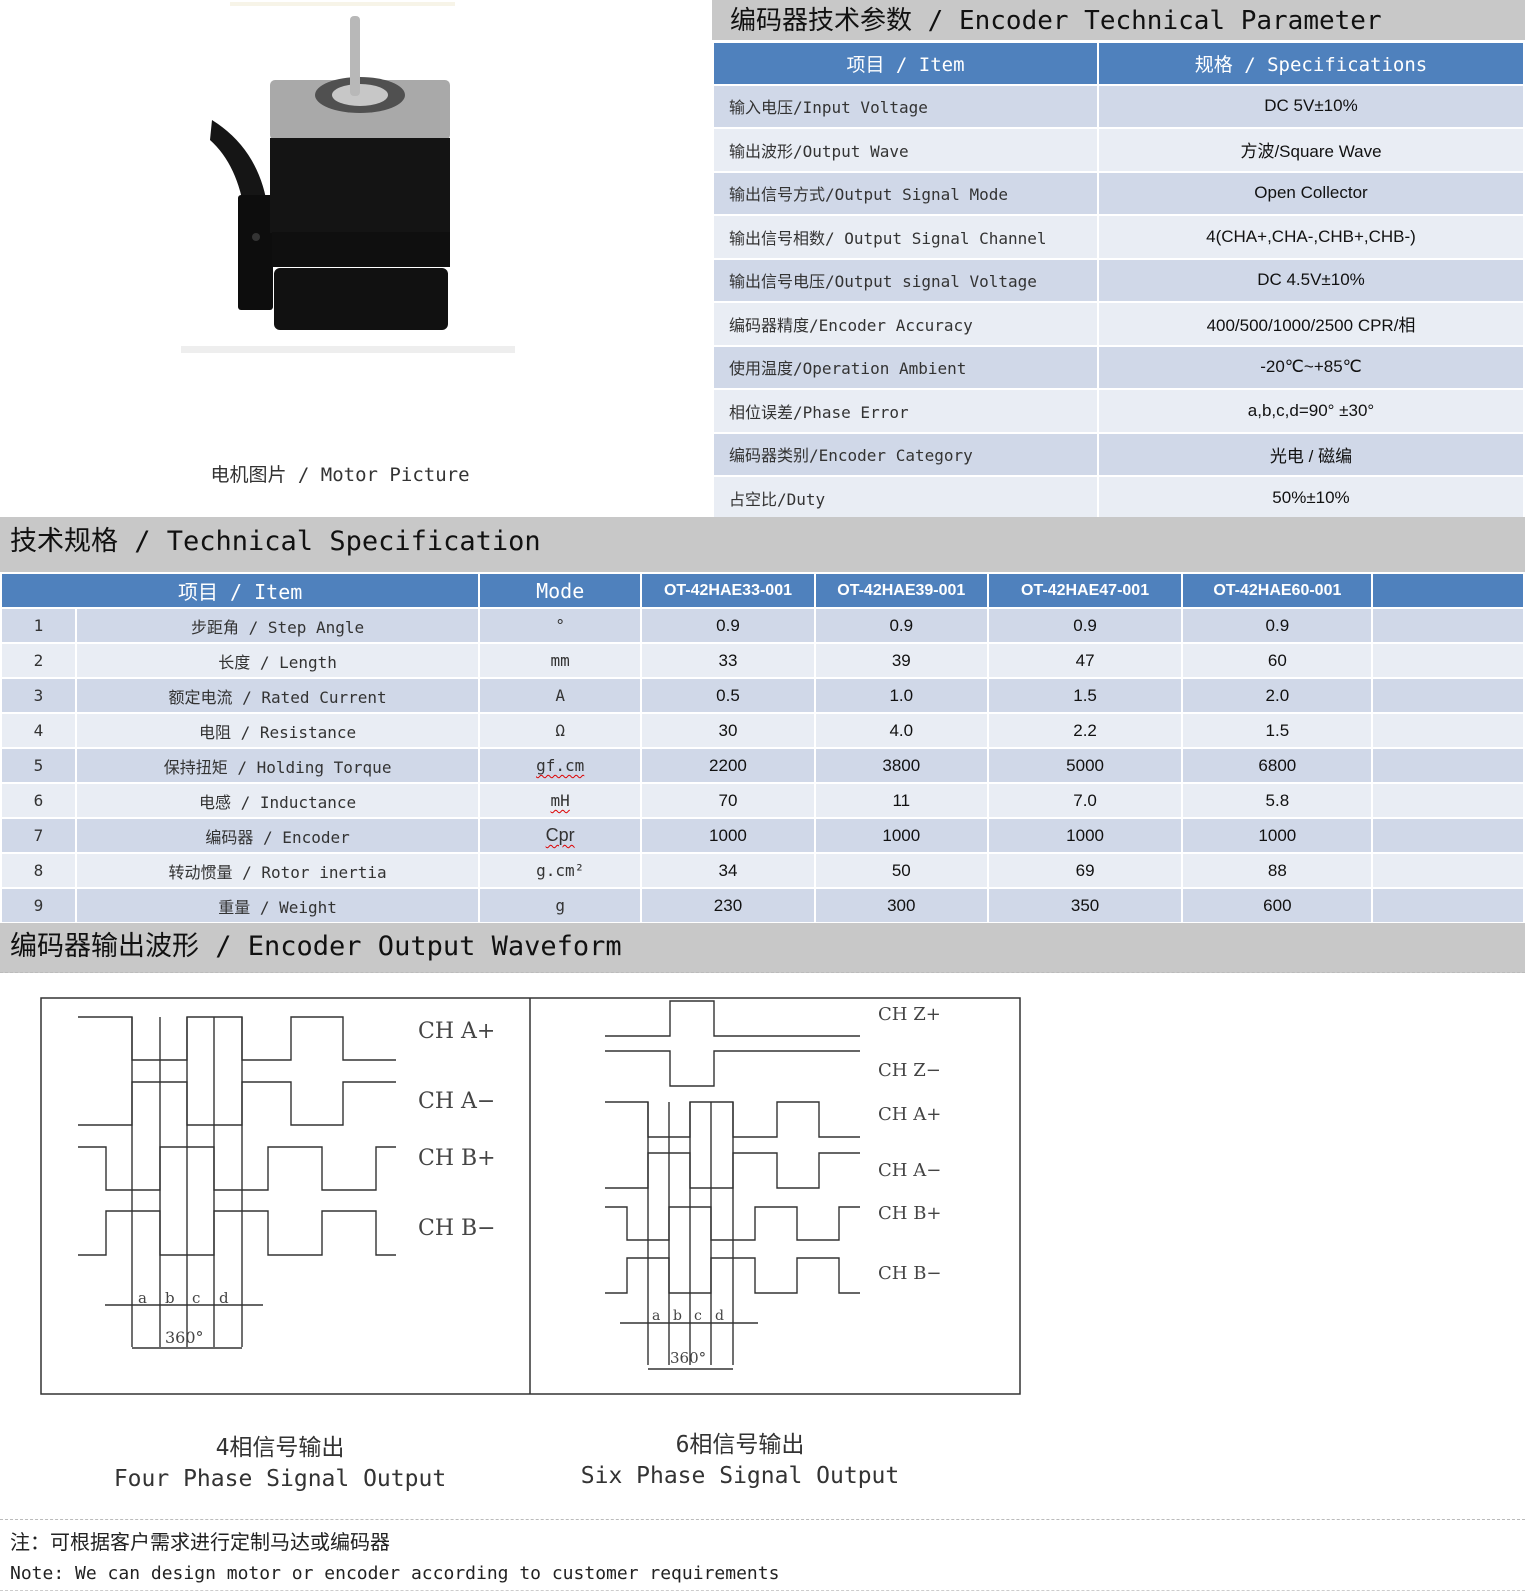 The width and height of the screenshot is (1525, 1593). I want to click on header-specifications: 规格 / Specifications, so click(1311, 63).